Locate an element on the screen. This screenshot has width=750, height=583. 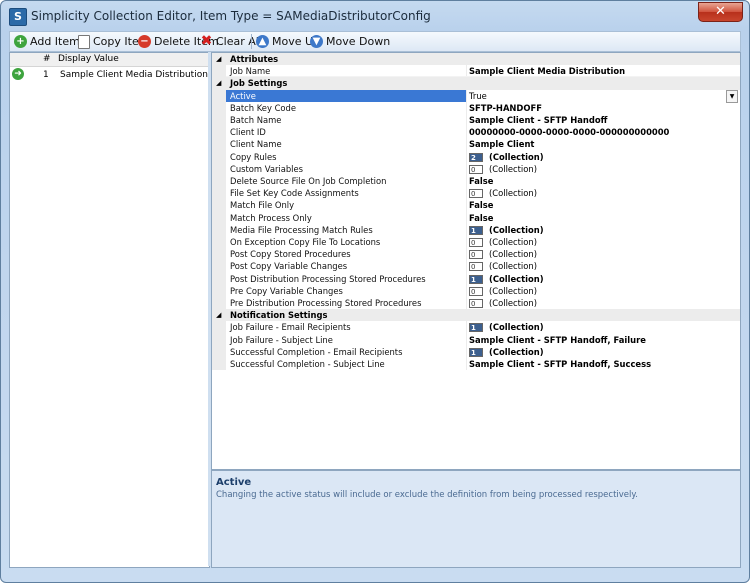
category-label: Notification Settings is located at coordinates (279, 315).